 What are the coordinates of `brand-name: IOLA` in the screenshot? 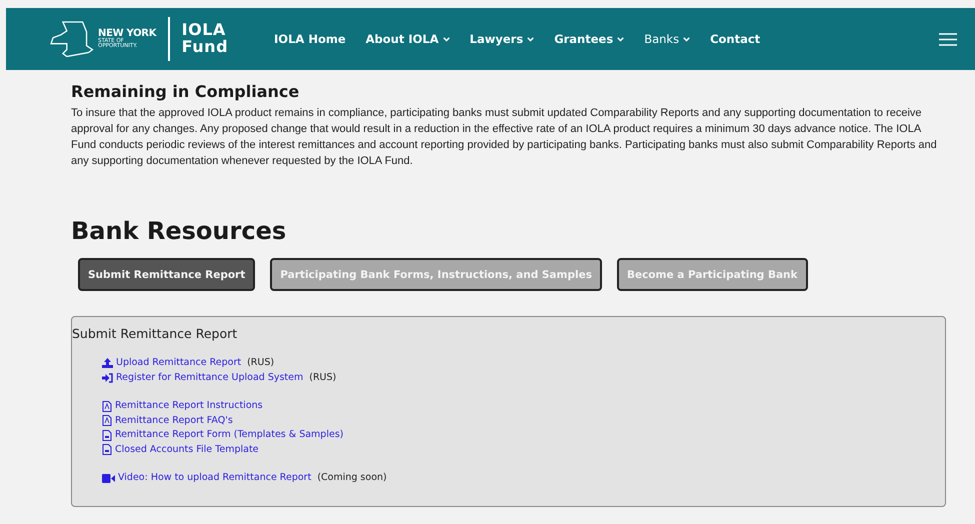 It's located at (204, 30).